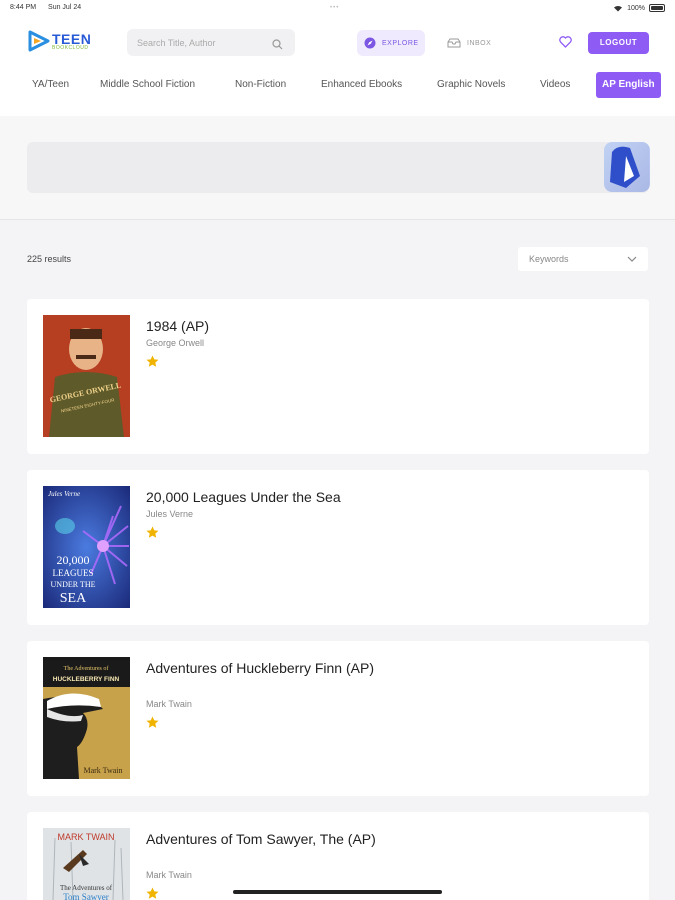  What do you see at coordinates (277, 46) in the screenshot?
I see `search-icon` at bounding box center [277, 46].